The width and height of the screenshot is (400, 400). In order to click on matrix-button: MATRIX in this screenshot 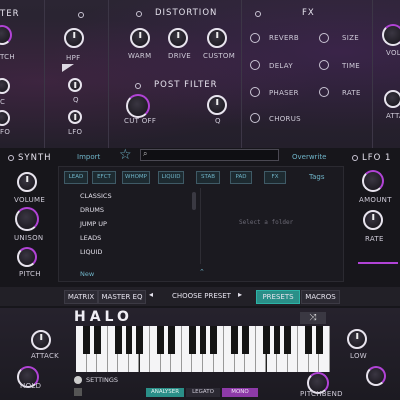, I will do `click(81, 297)`.